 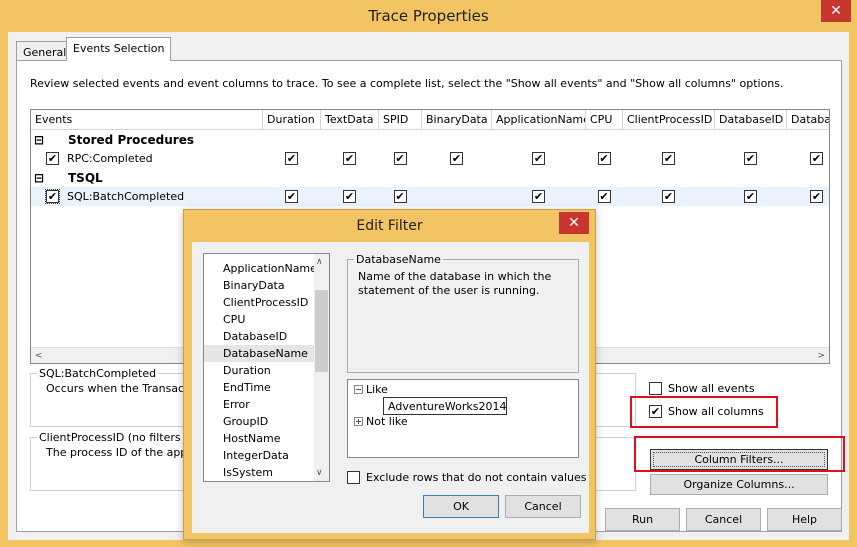 What do you see at coordinates (321, 331) in the screenshot?
I see `scroll-thumb` at bounding box center [321, 331].